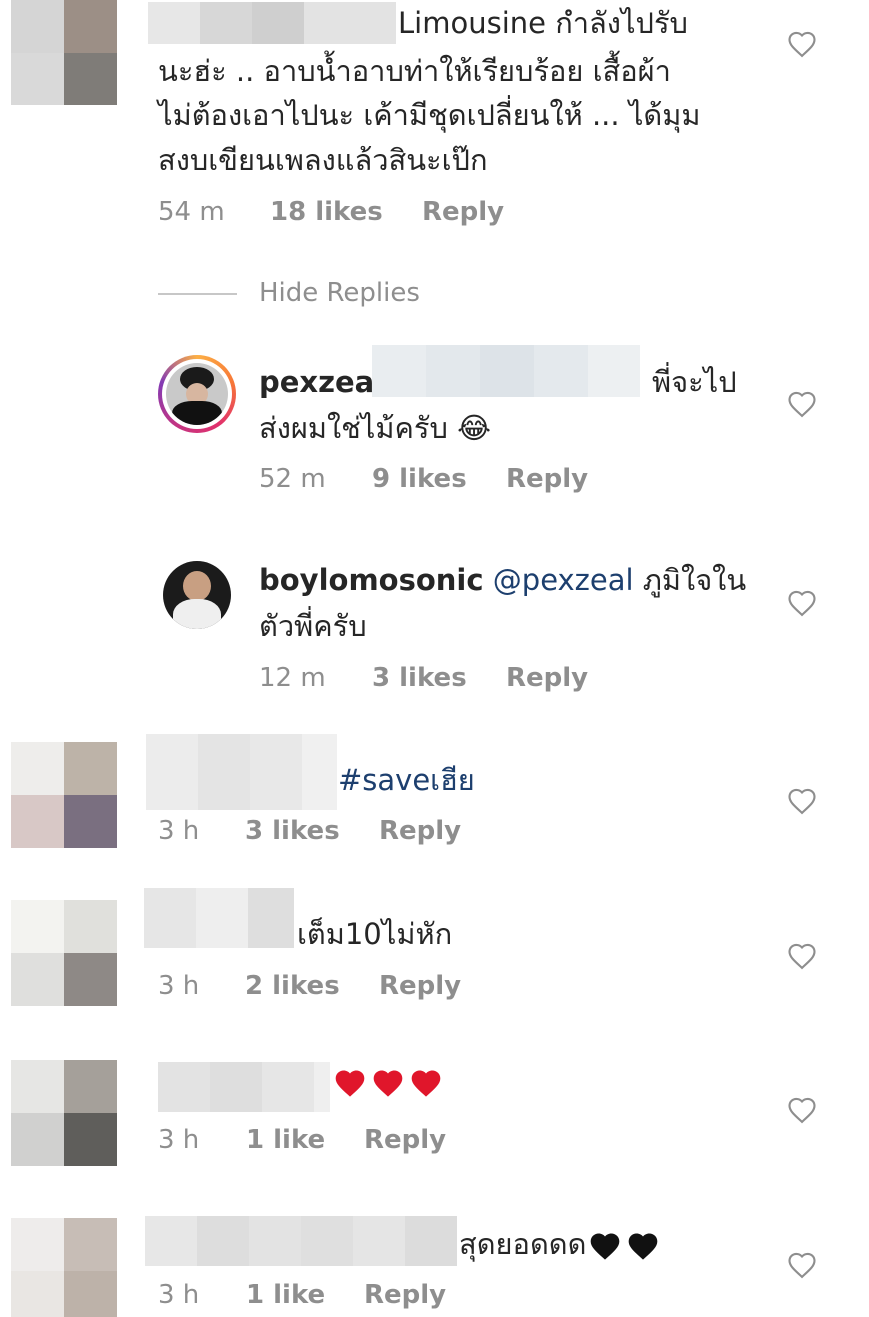 Image resolution: width=869 pixels, height=1317 pixels. Describe the element at coordinates (197, 595) in the screenshot. I see `avatar-boylomosonic` at that location.